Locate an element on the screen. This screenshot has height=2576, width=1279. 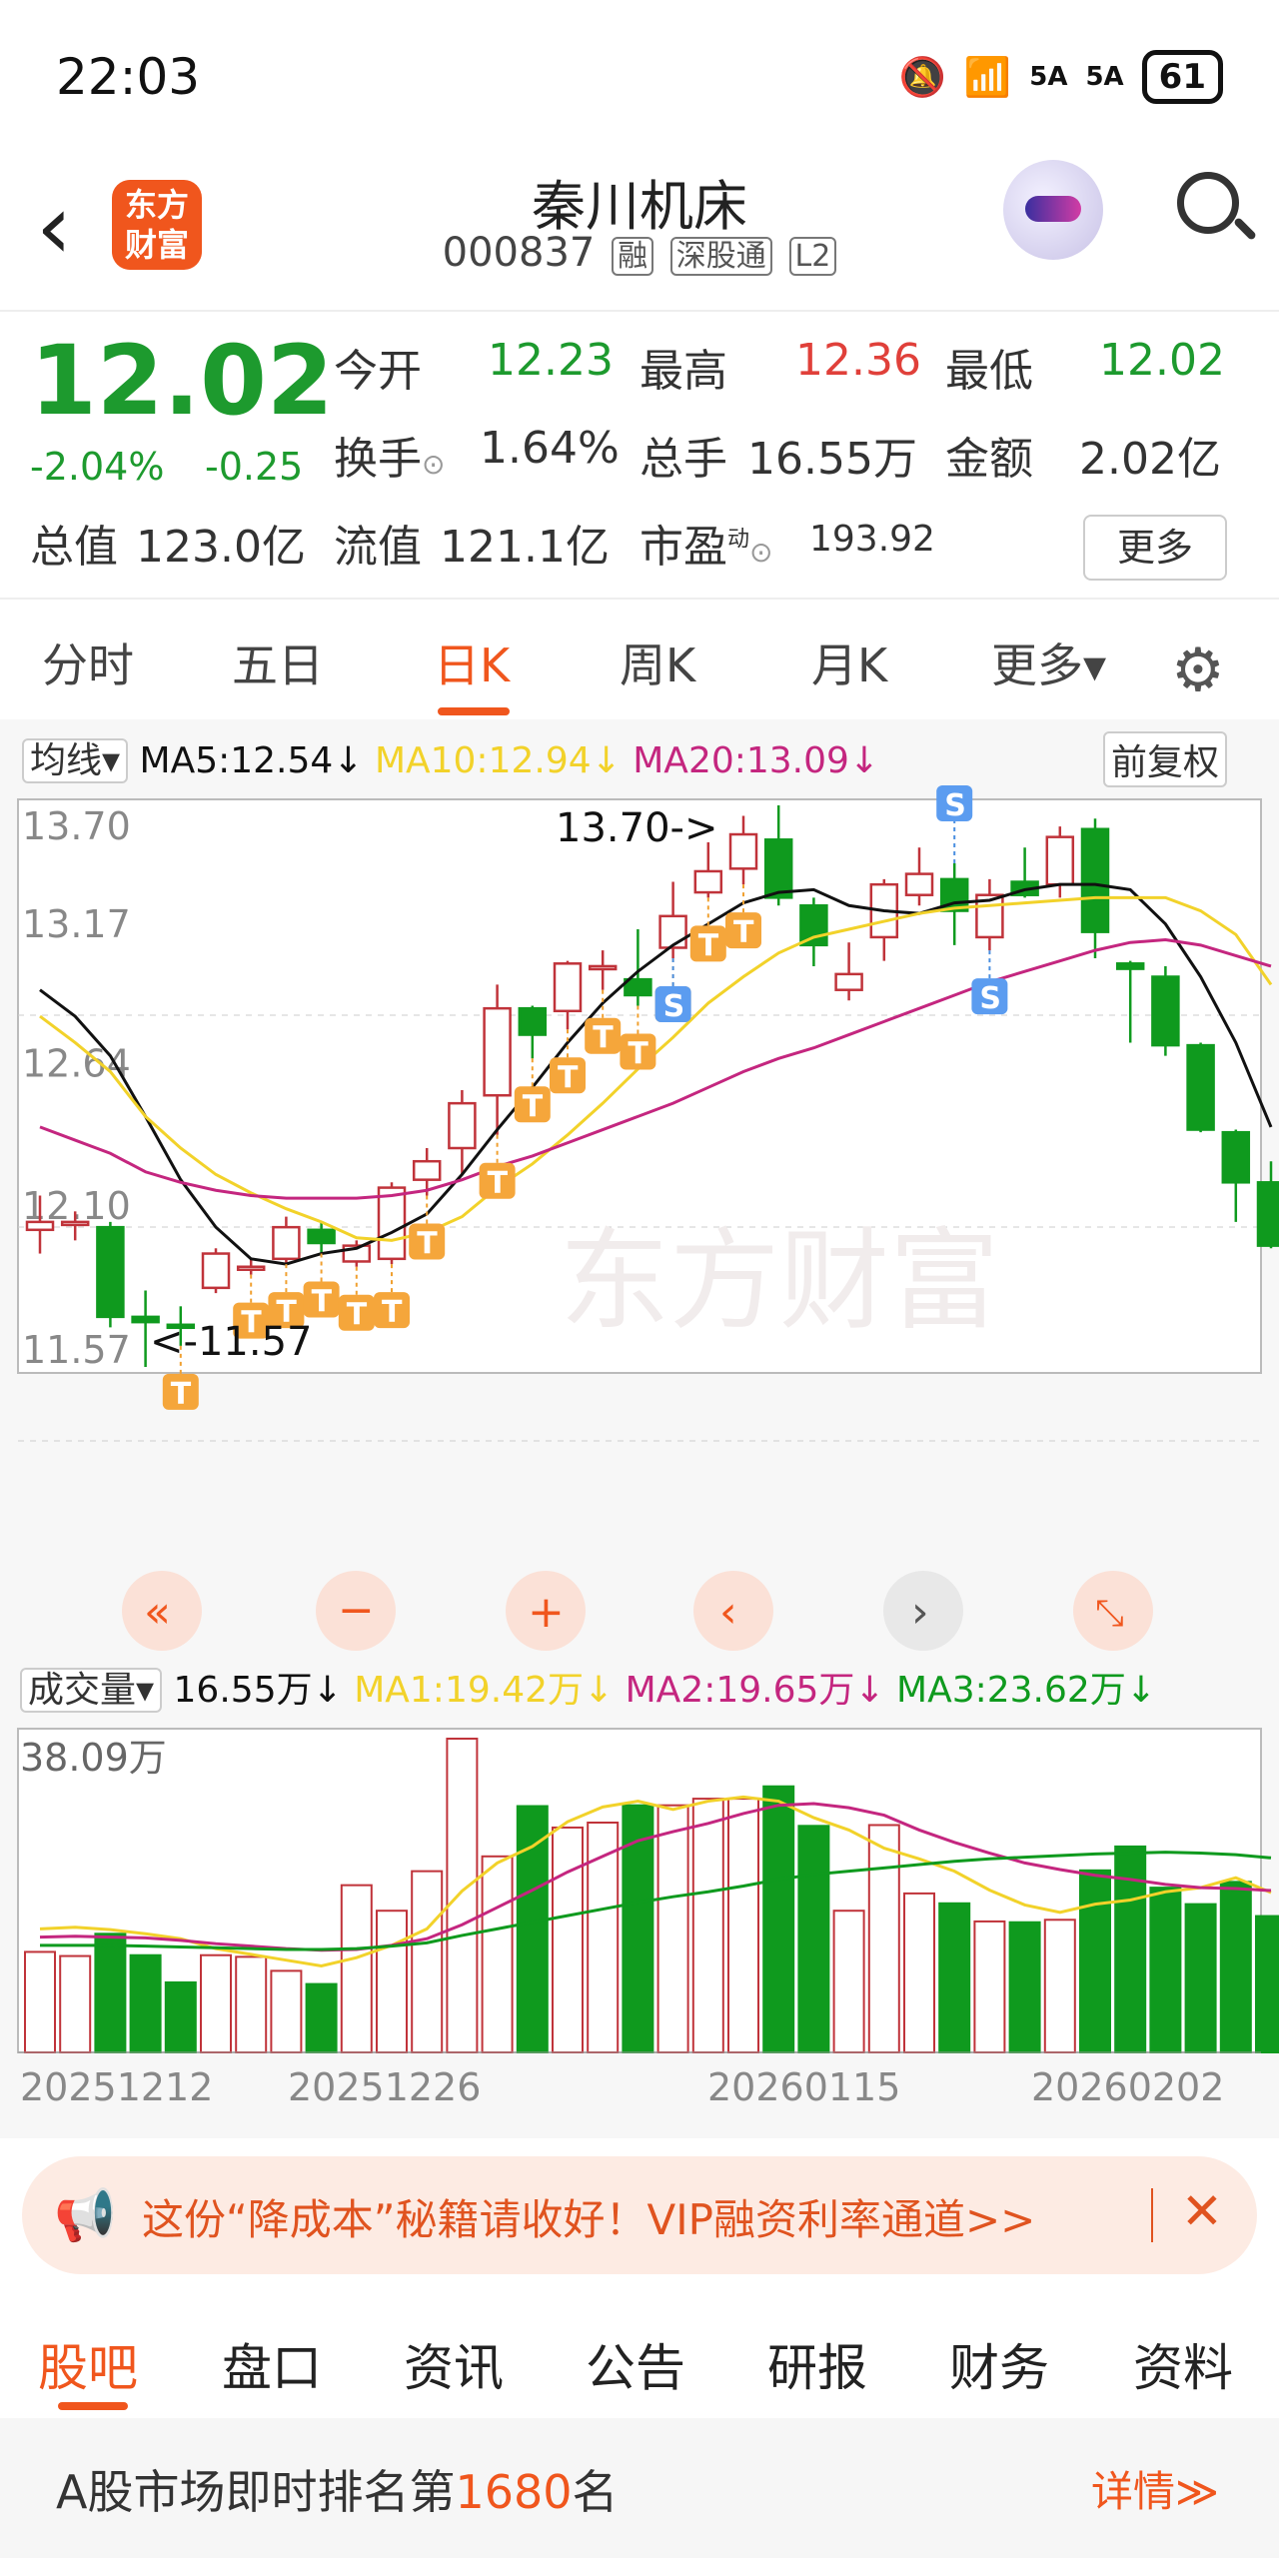
volume-value: 16.55万↓ is located at coordinates (258, 1690).